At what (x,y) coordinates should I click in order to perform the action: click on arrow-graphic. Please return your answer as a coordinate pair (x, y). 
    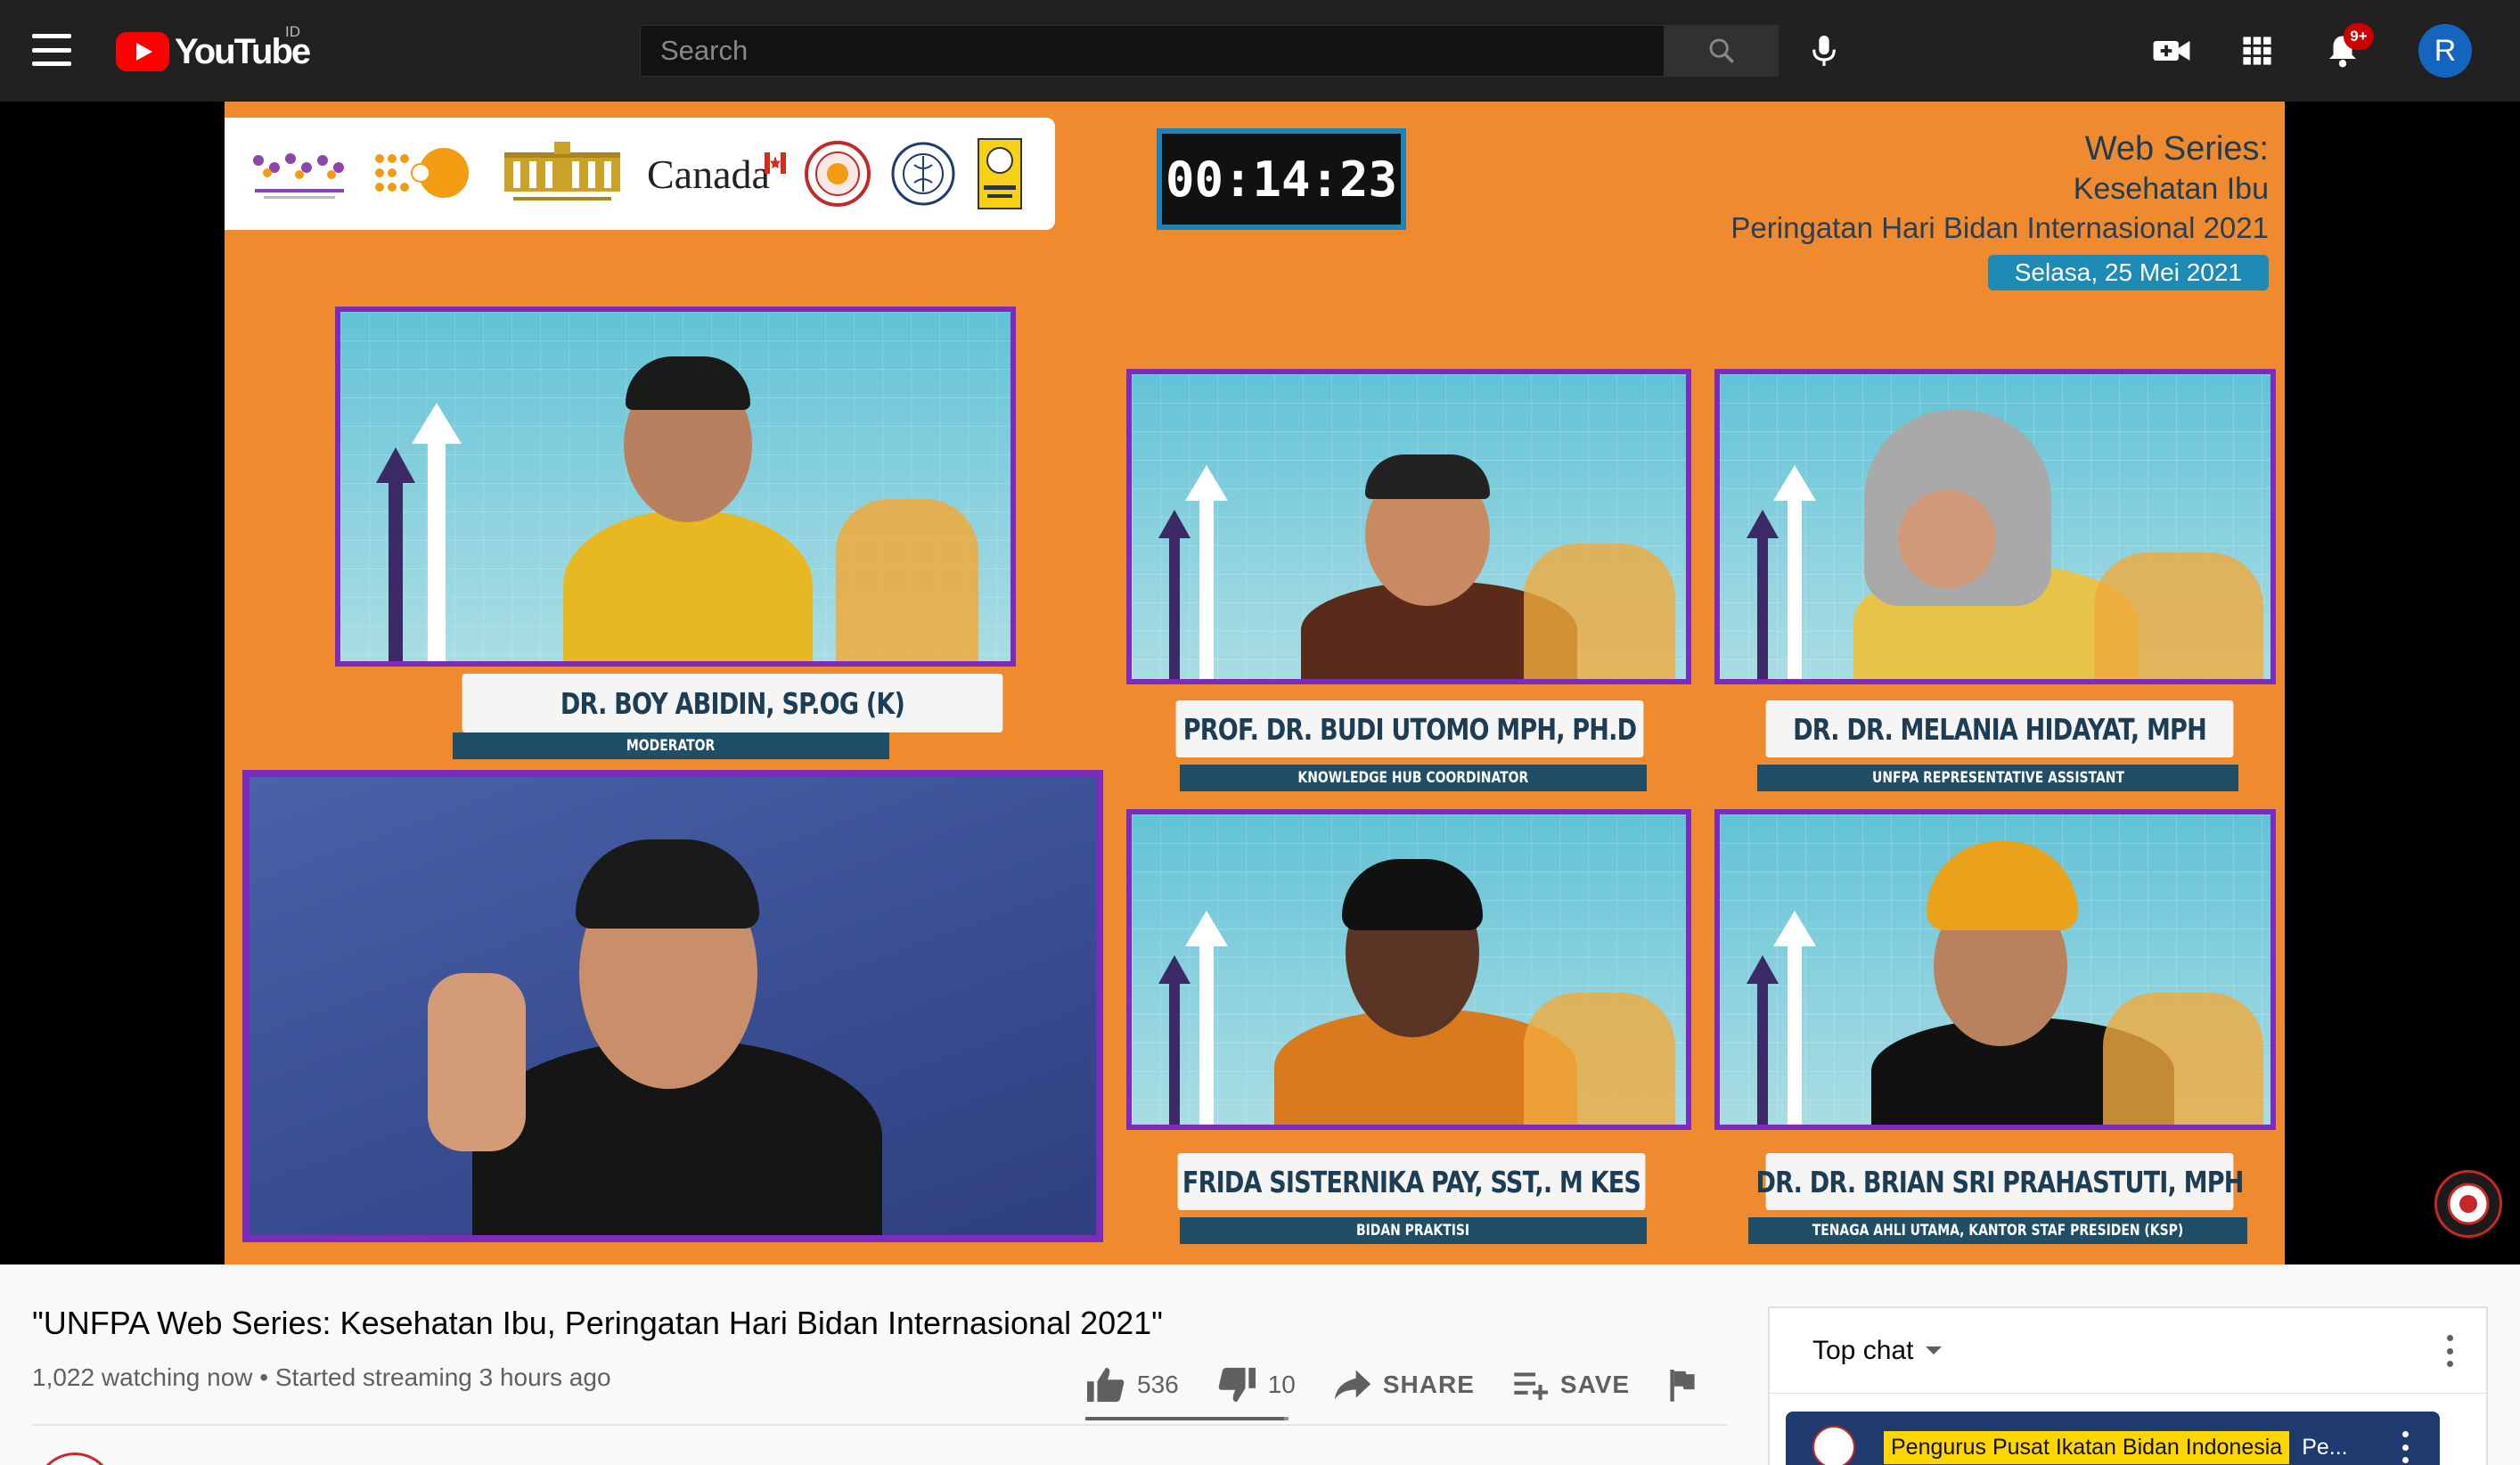
    Looking at the image, I should click on (395, 554).